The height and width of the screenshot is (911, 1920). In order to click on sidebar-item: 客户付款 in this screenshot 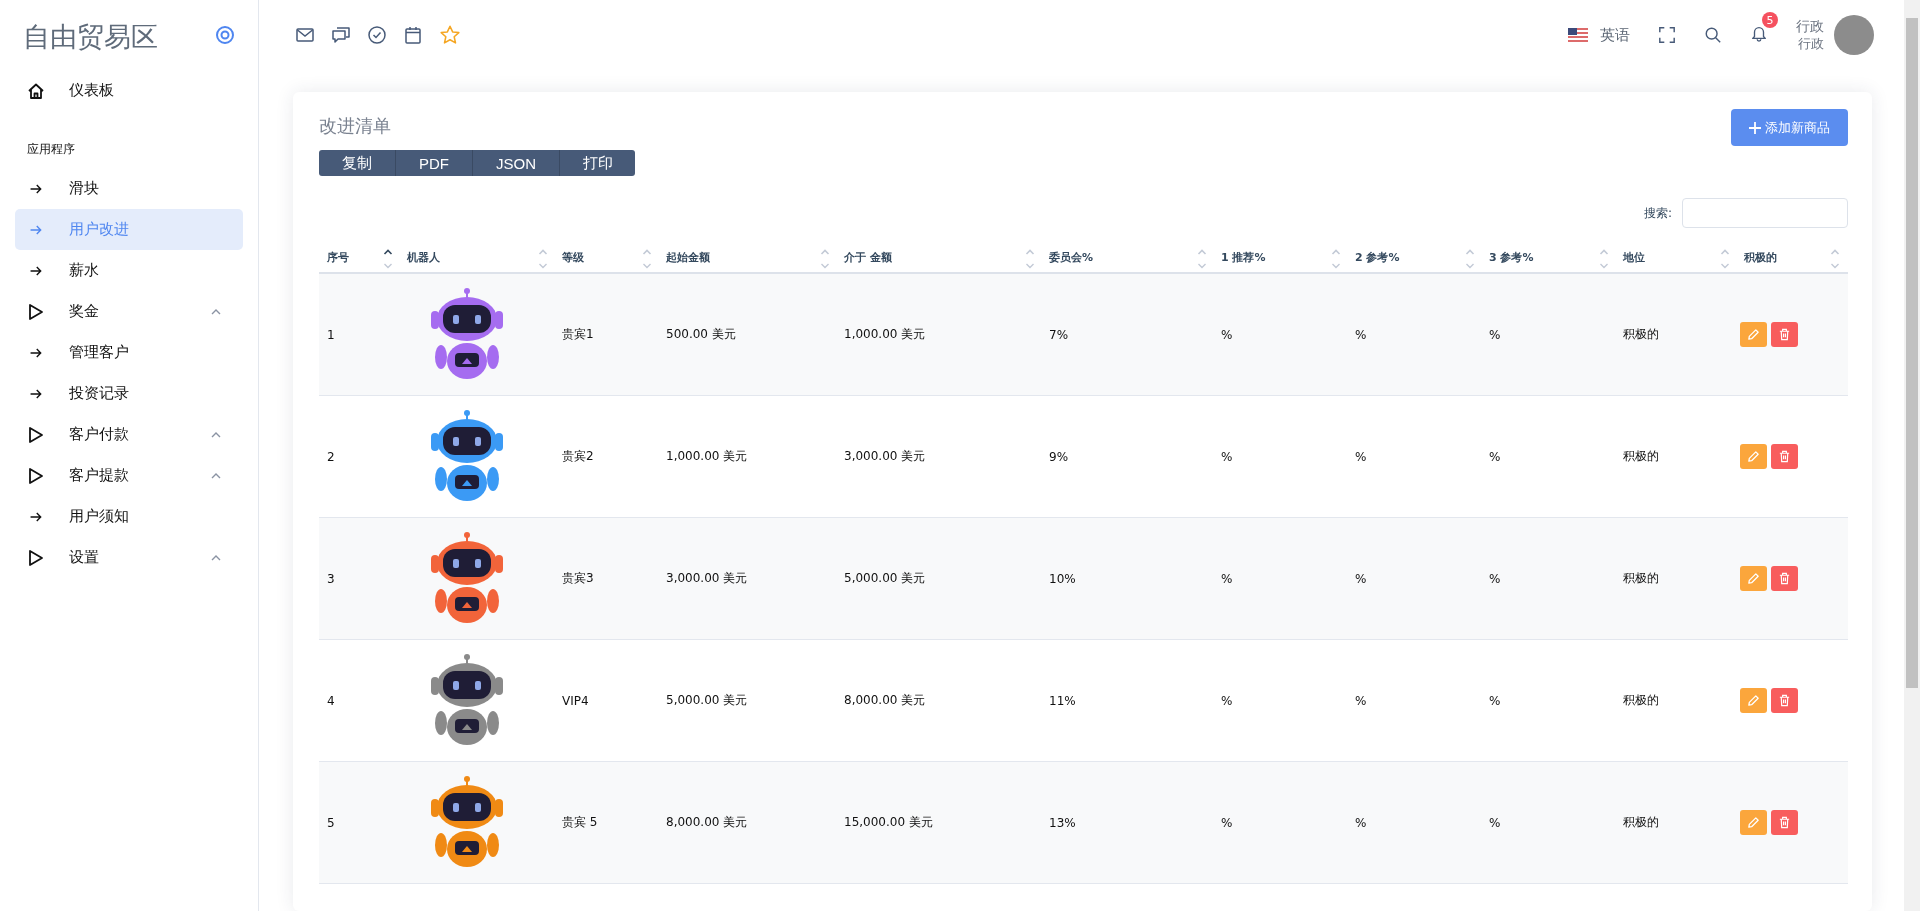, I will do `click(129, 434)`.